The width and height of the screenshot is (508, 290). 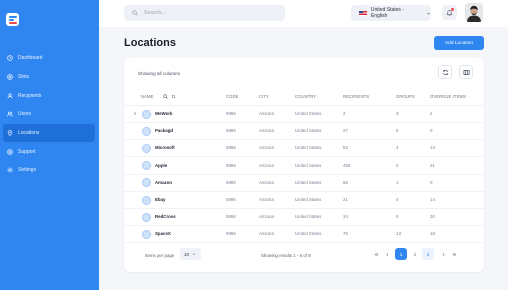 I want to click on column-header-name: NAME, so click(x=147, y=96).